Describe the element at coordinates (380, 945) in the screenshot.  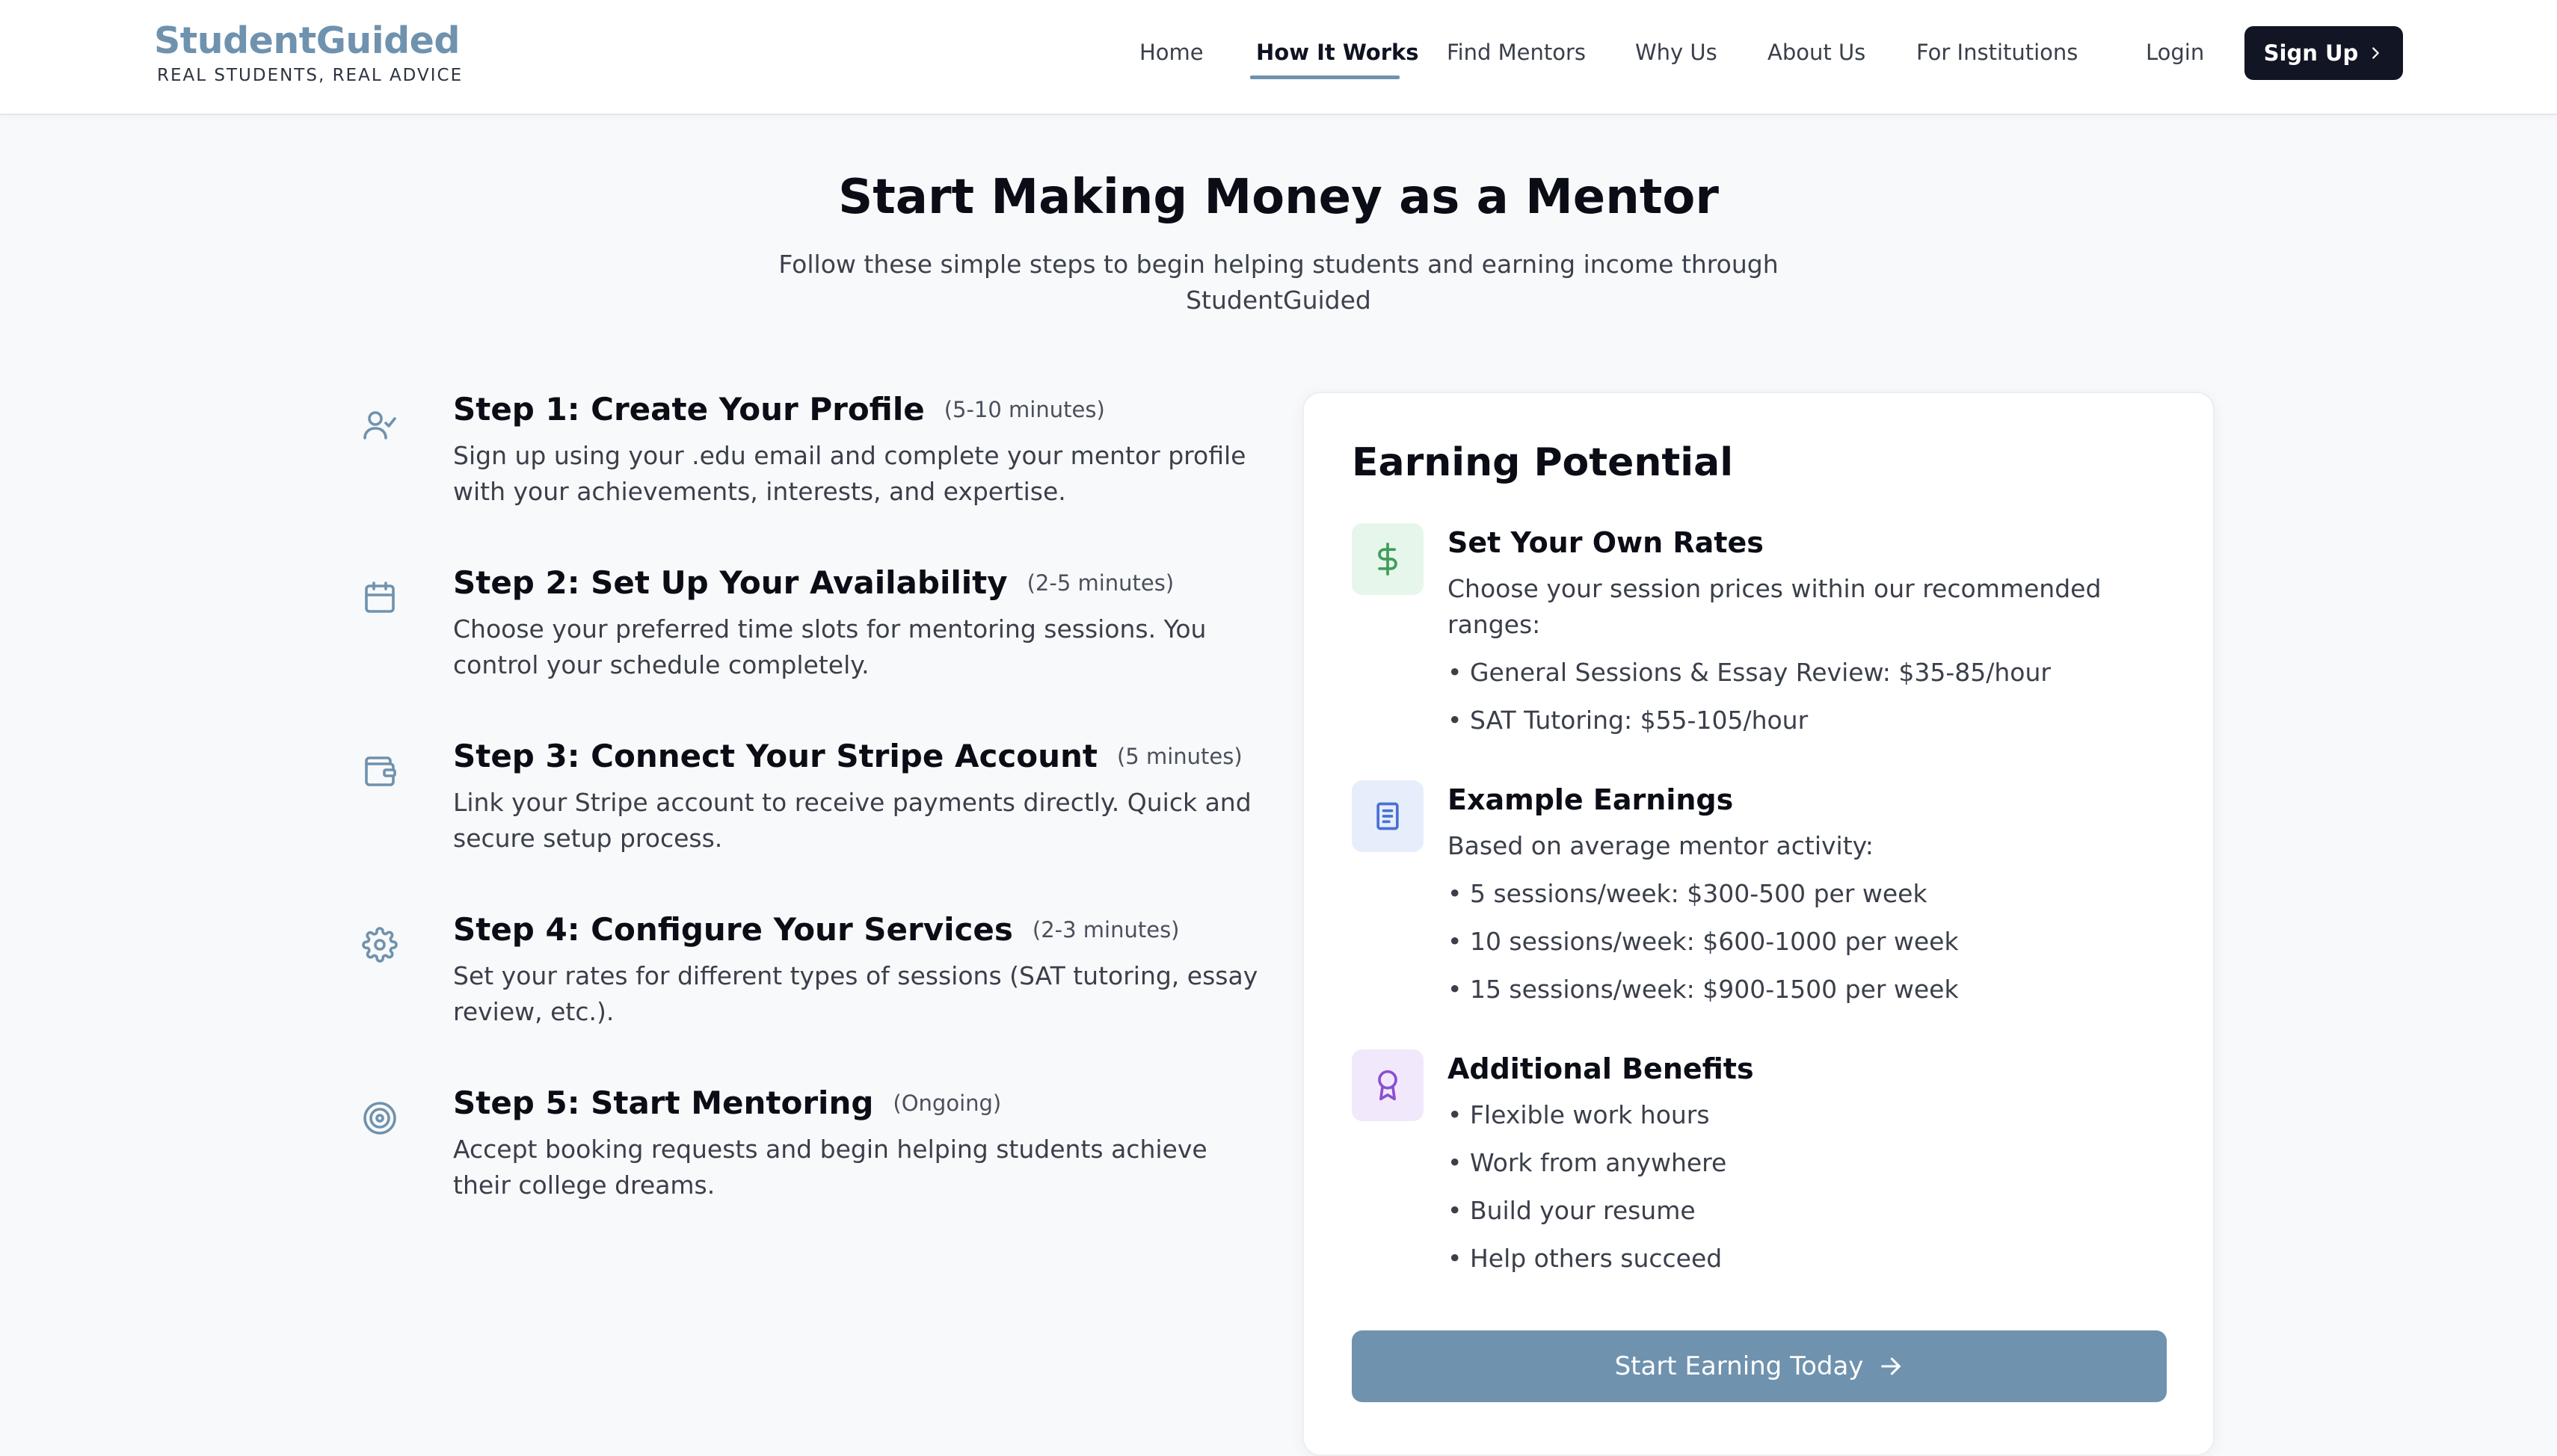
I see `gear-icon` at that location.